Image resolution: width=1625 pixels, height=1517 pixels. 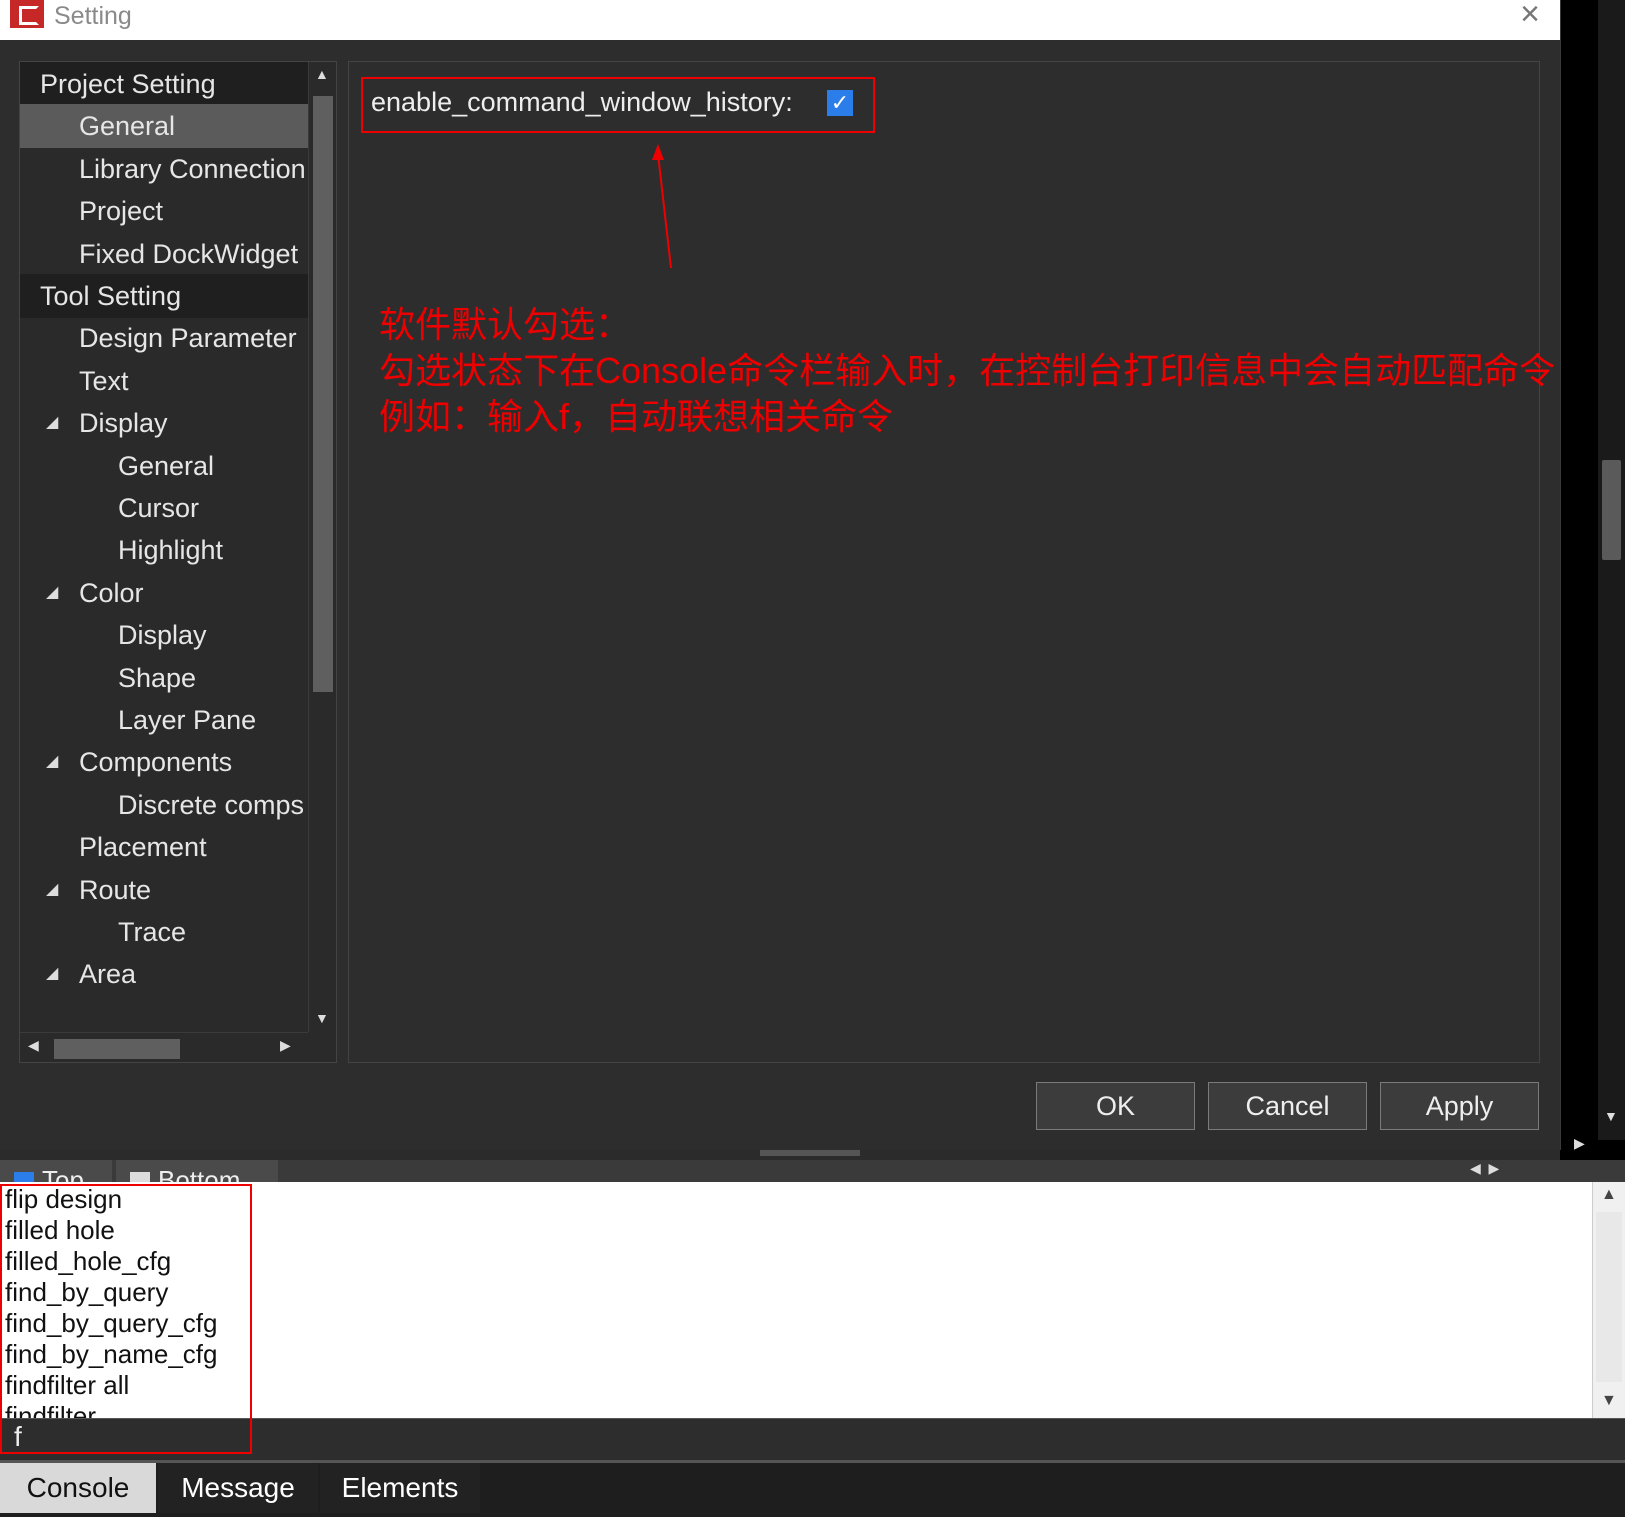 I want to click on apply-button: Apply, so click(x=1459, y=1106).